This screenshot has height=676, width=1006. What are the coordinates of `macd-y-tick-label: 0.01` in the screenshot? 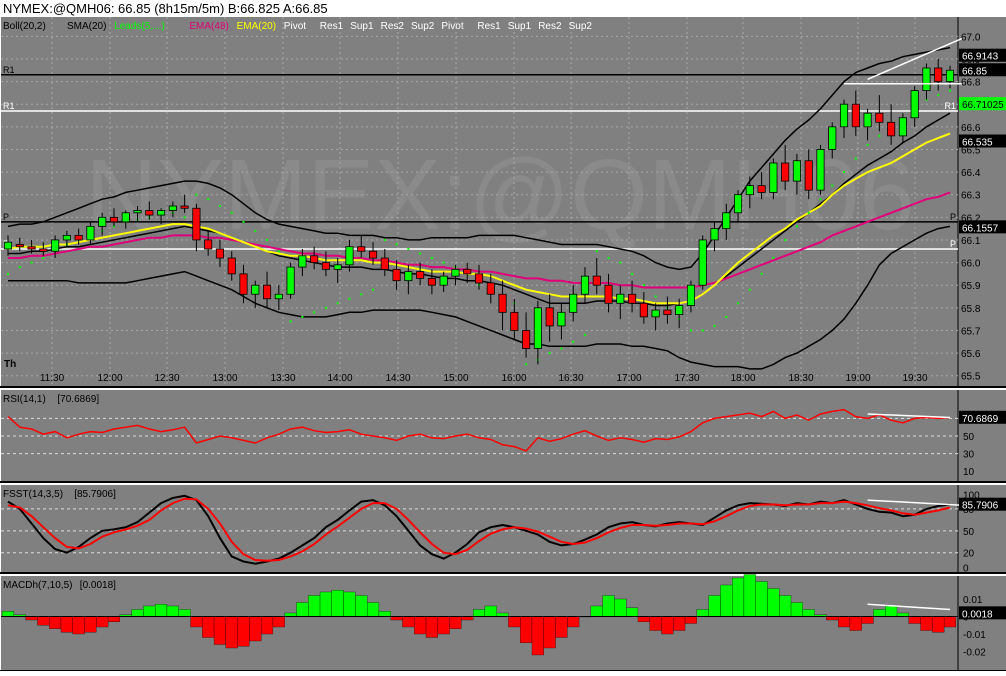 It's located at (973, 600).